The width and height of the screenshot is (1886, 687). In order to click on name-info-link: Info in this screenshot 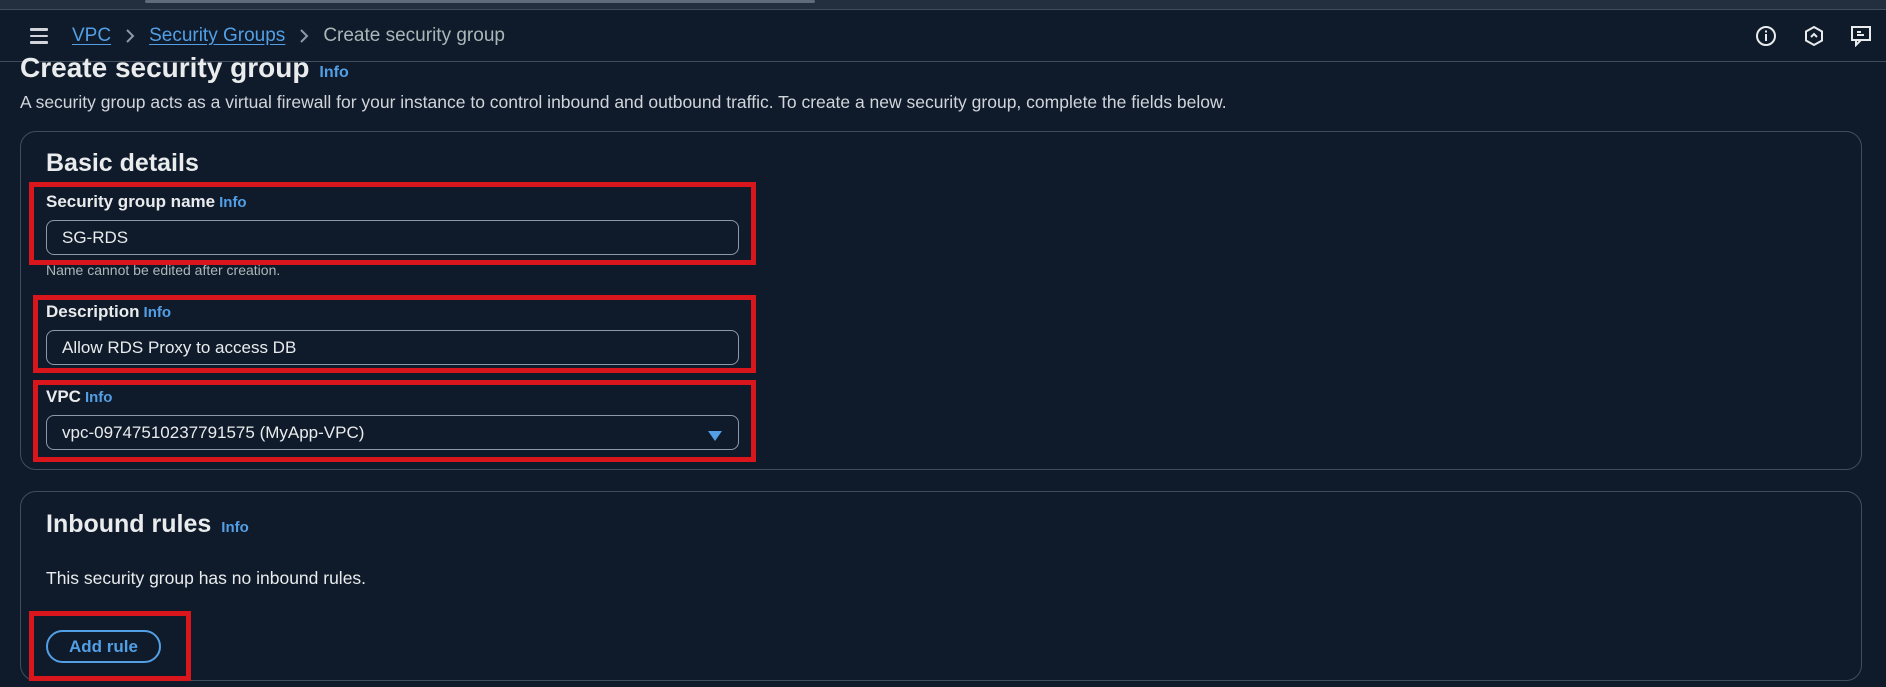, I will do `click(233, 202)`.